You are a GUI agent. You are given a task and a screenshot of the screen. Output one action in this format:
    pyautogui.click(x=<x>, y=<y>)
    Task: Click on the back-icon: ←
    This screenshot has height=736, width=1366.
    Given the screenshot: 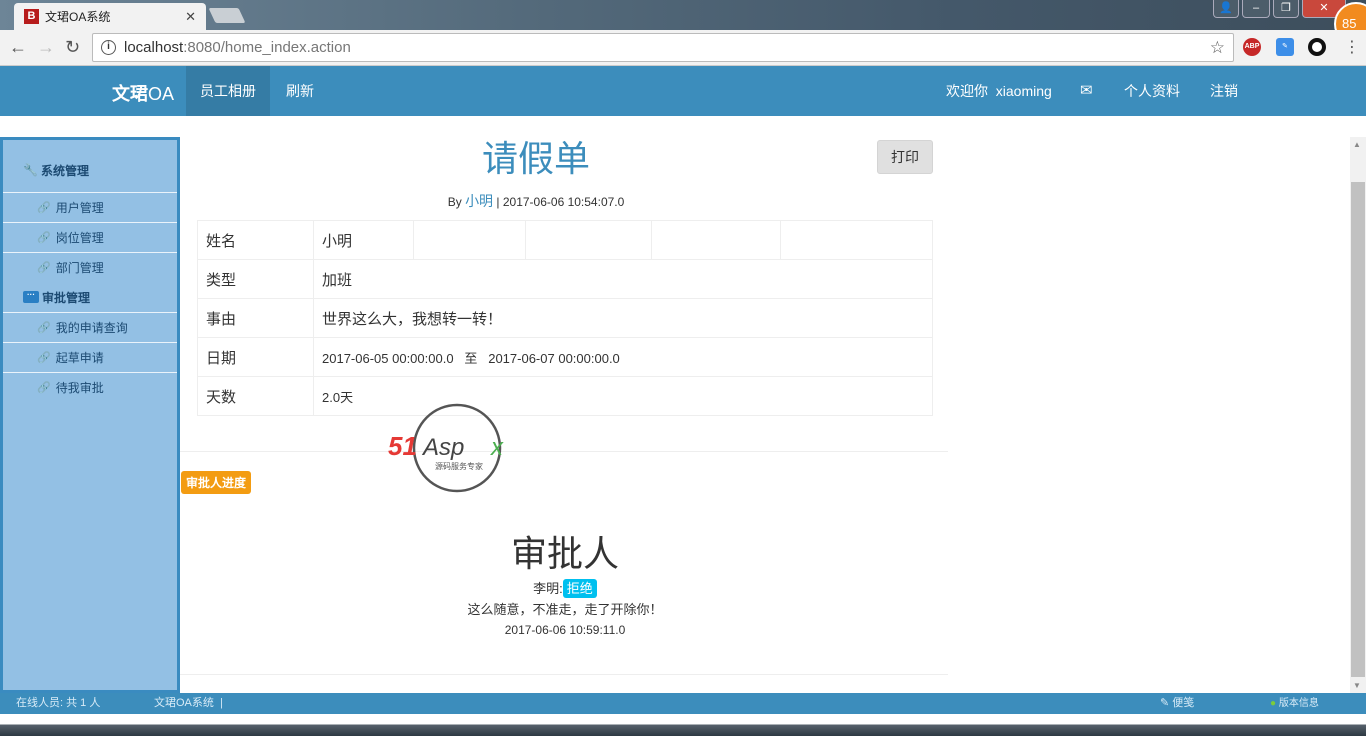 What is the action you would take?
    pyautogui.click(x=18, y=47)
    